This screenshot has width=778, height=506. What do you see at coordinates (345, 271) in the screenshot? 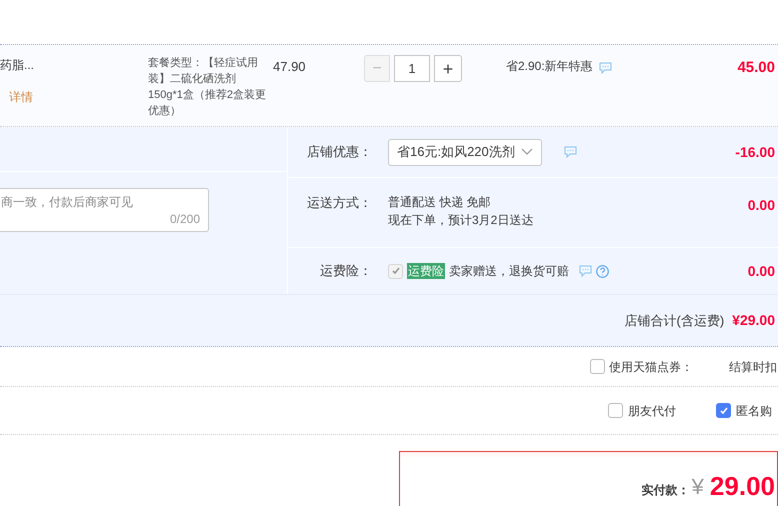
I see `option-label: 运费险：` at bounding box center [345, 271].